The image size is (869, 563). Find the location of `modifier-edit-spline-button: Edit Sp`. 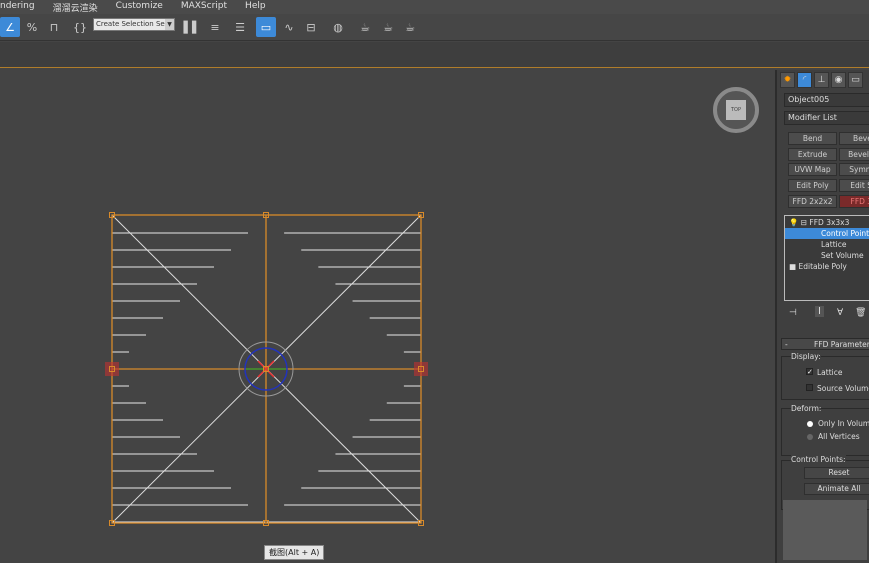

modifier-edit-spline-button: Edit Sp is located at coordinates (854, 185).